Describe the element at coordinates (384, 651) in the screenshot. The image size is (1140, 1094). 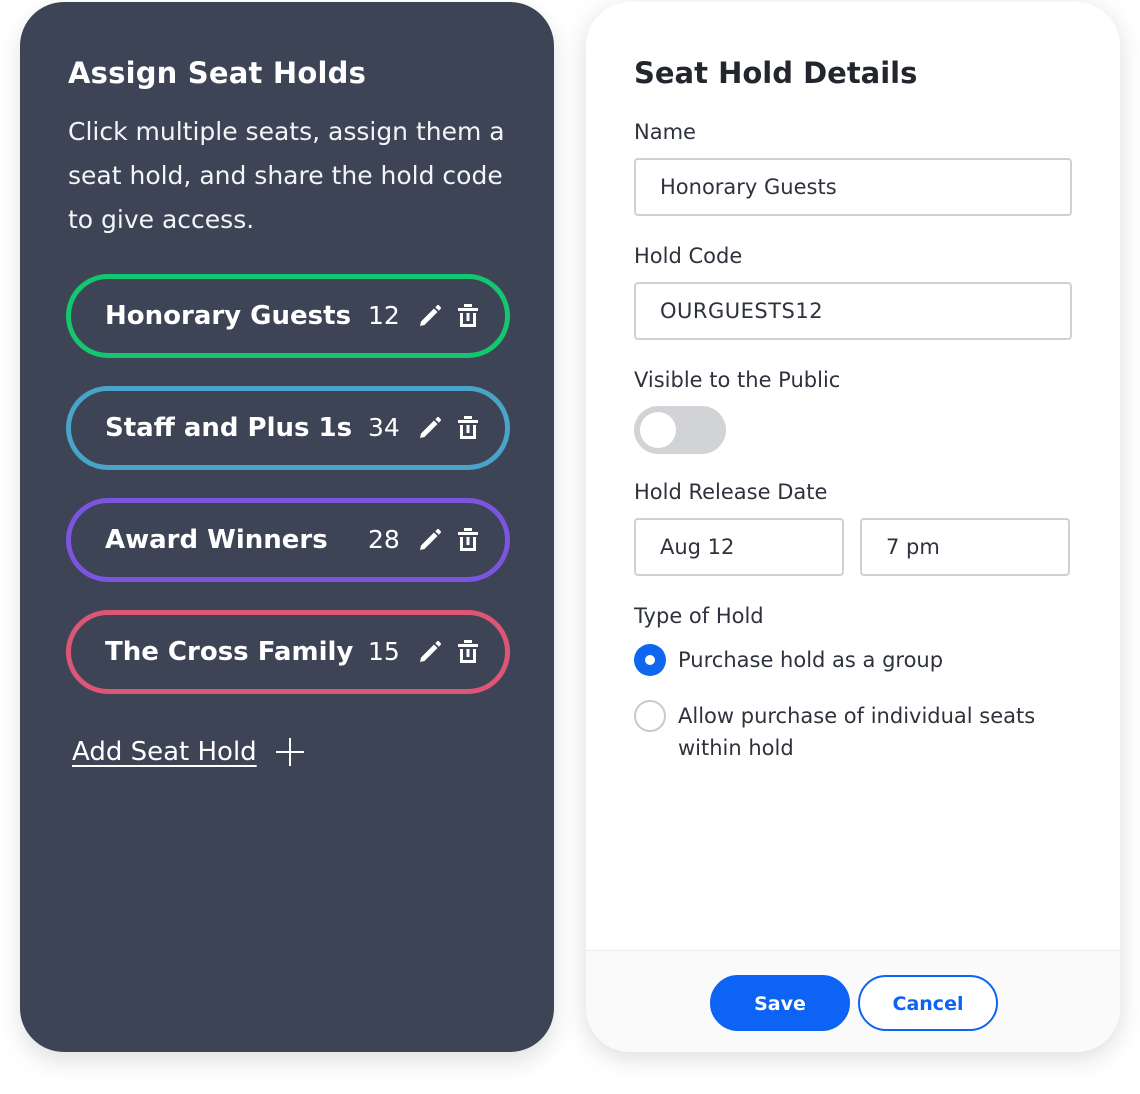
I see `seat-hold-count: 15` at that location.